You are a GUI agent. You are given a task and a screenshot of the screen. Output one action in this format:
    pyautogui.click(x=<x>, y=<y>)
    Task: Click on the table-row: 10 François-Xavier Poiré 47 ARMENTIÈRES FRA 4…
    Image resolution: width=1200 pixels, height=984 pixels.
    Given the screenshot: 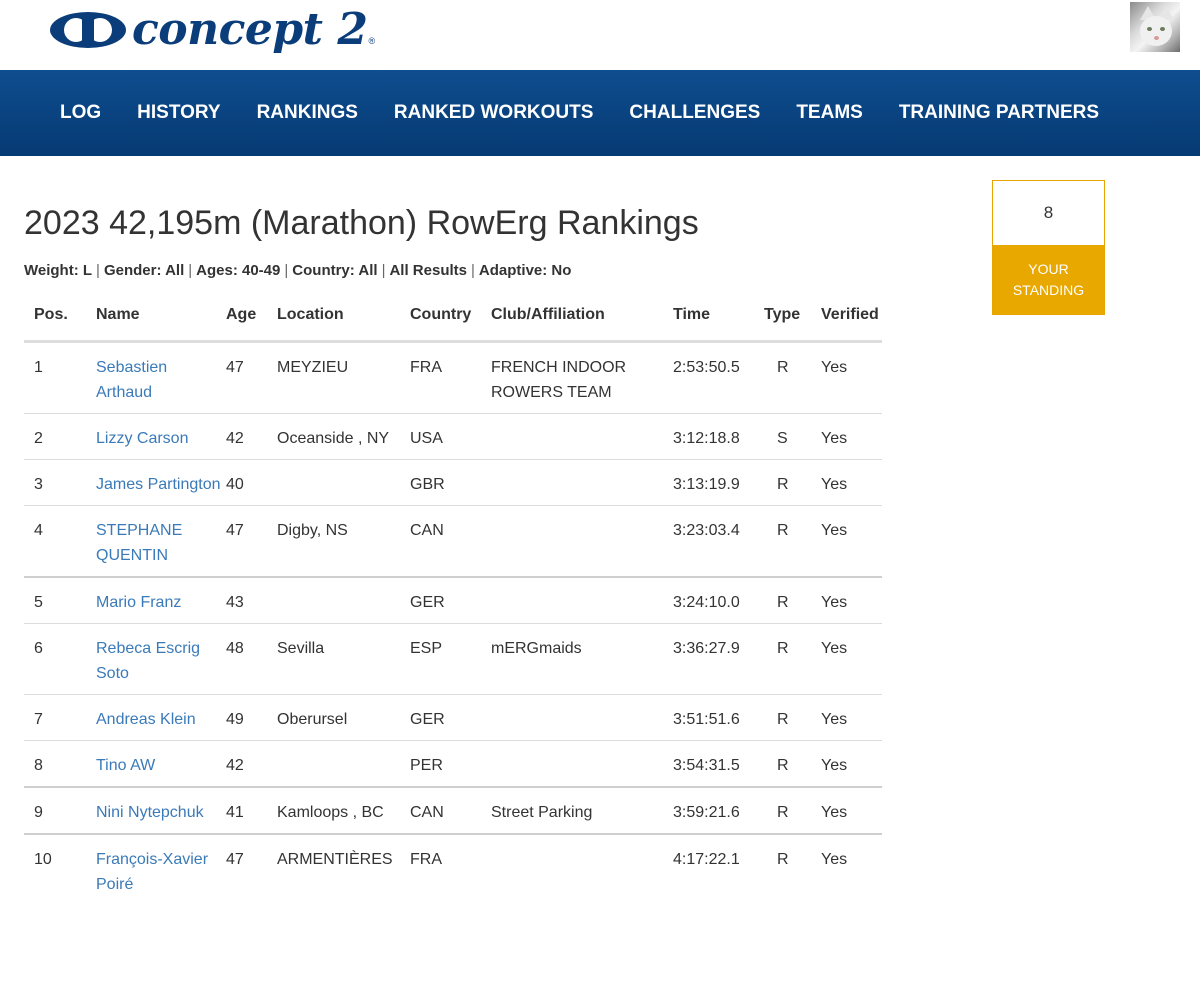 What is the action you would take?
    pyautogui.click(x=453, y=869)
    